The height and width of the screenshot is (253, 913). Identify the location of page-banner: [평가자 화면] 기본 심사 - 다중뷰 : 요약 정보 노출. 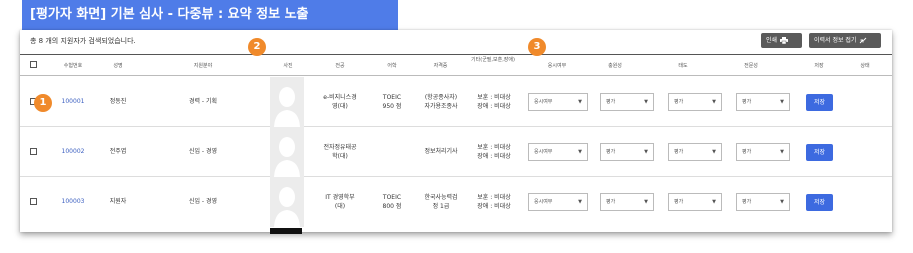
(210, 15).